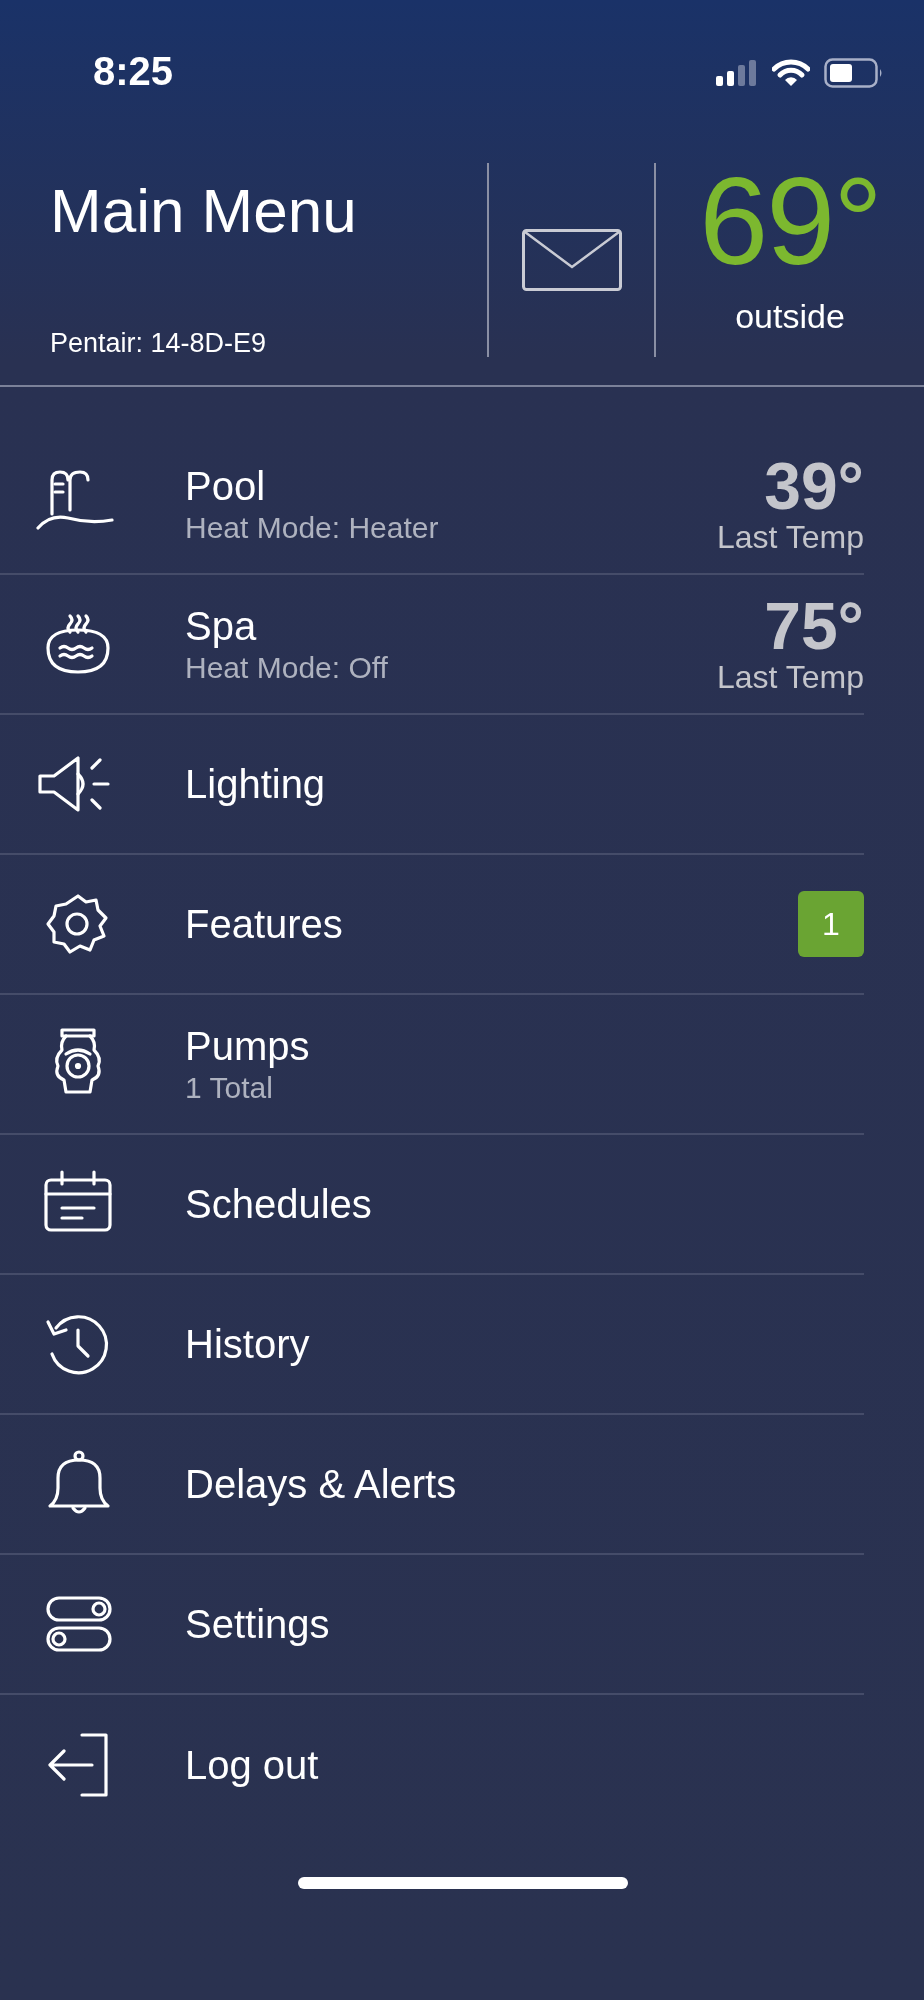  Describe the element at coordinates (831, 924) in the screenshot. I see `count-badge: 1` at that location.